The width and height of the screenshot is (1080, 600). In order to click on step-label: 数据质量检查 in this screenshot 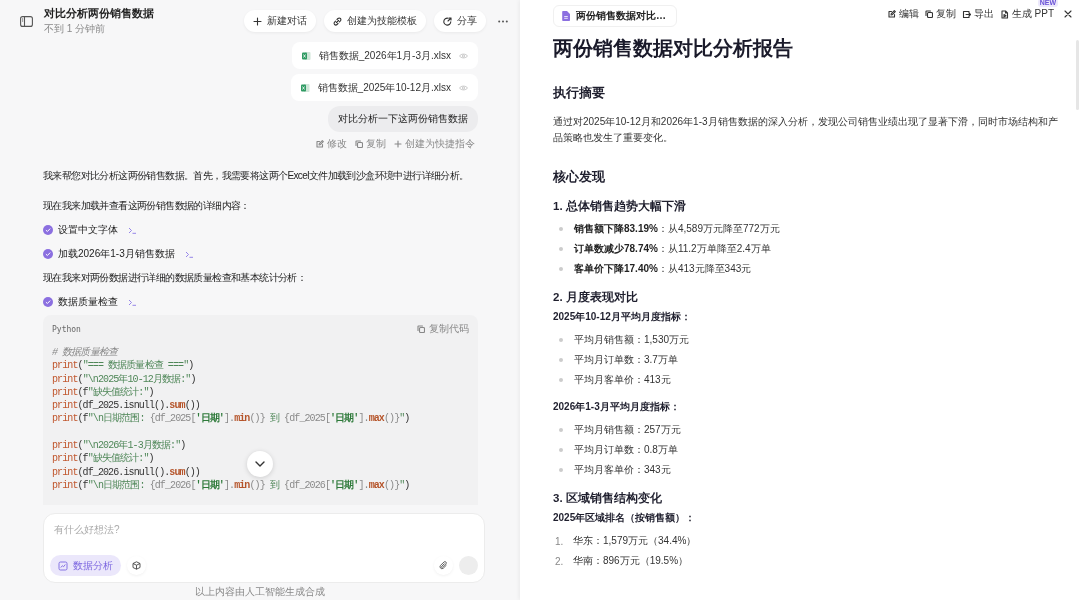, I will do `click(88, 302)`.